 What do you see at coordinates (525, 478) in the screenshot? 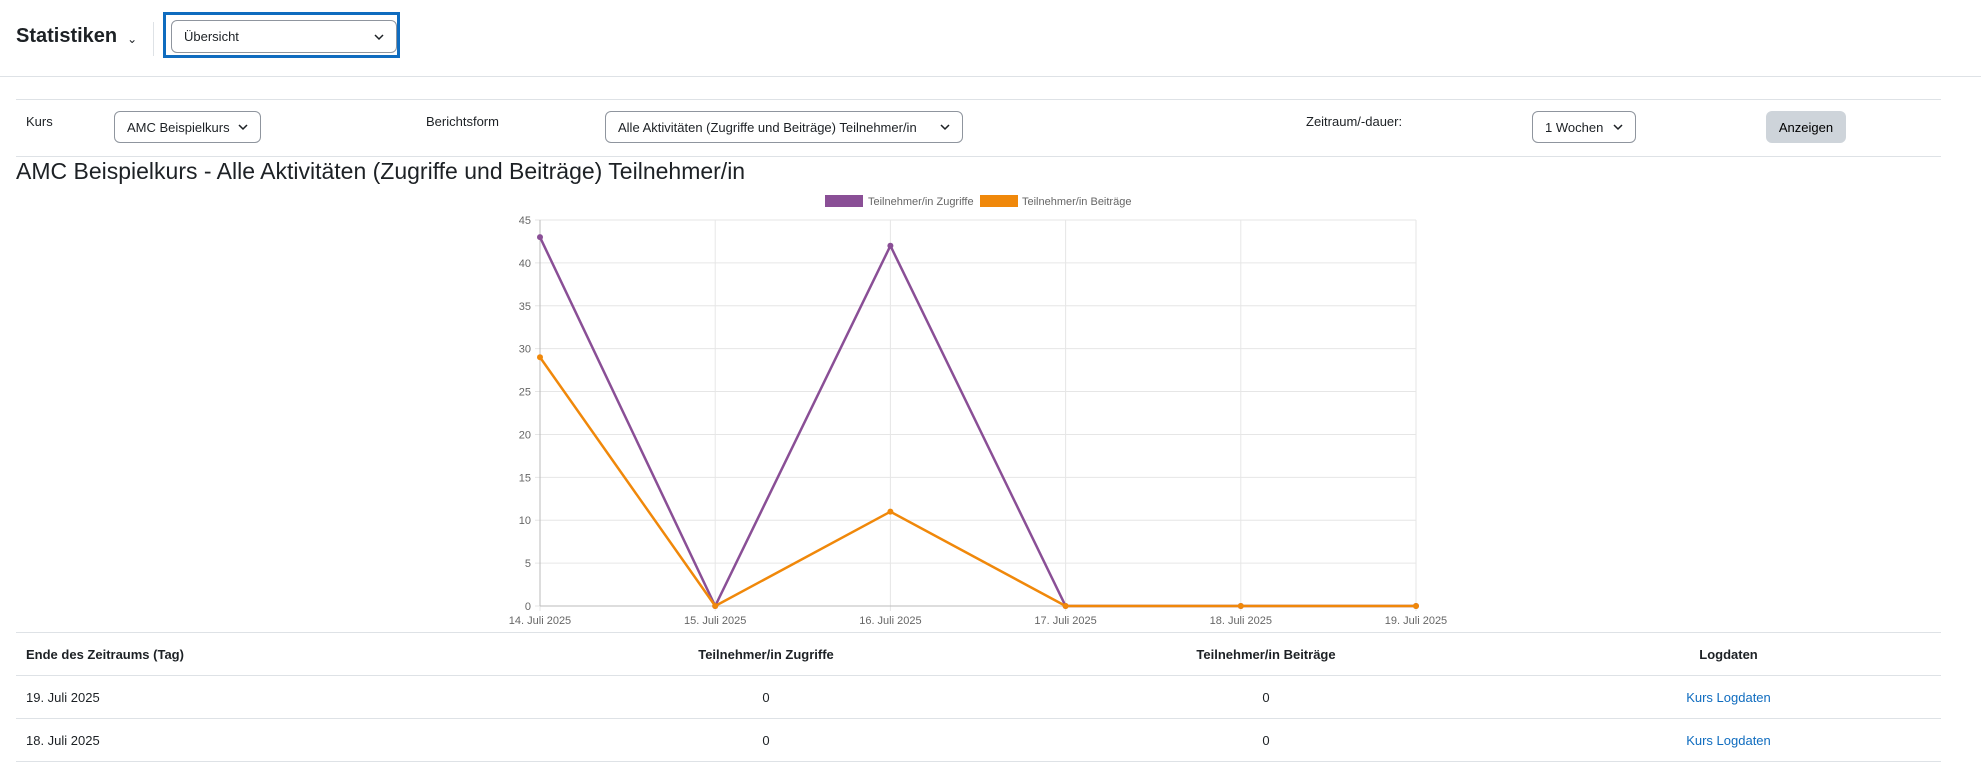
I see `y-tick-label: 15` at bounding box center [525, 478].